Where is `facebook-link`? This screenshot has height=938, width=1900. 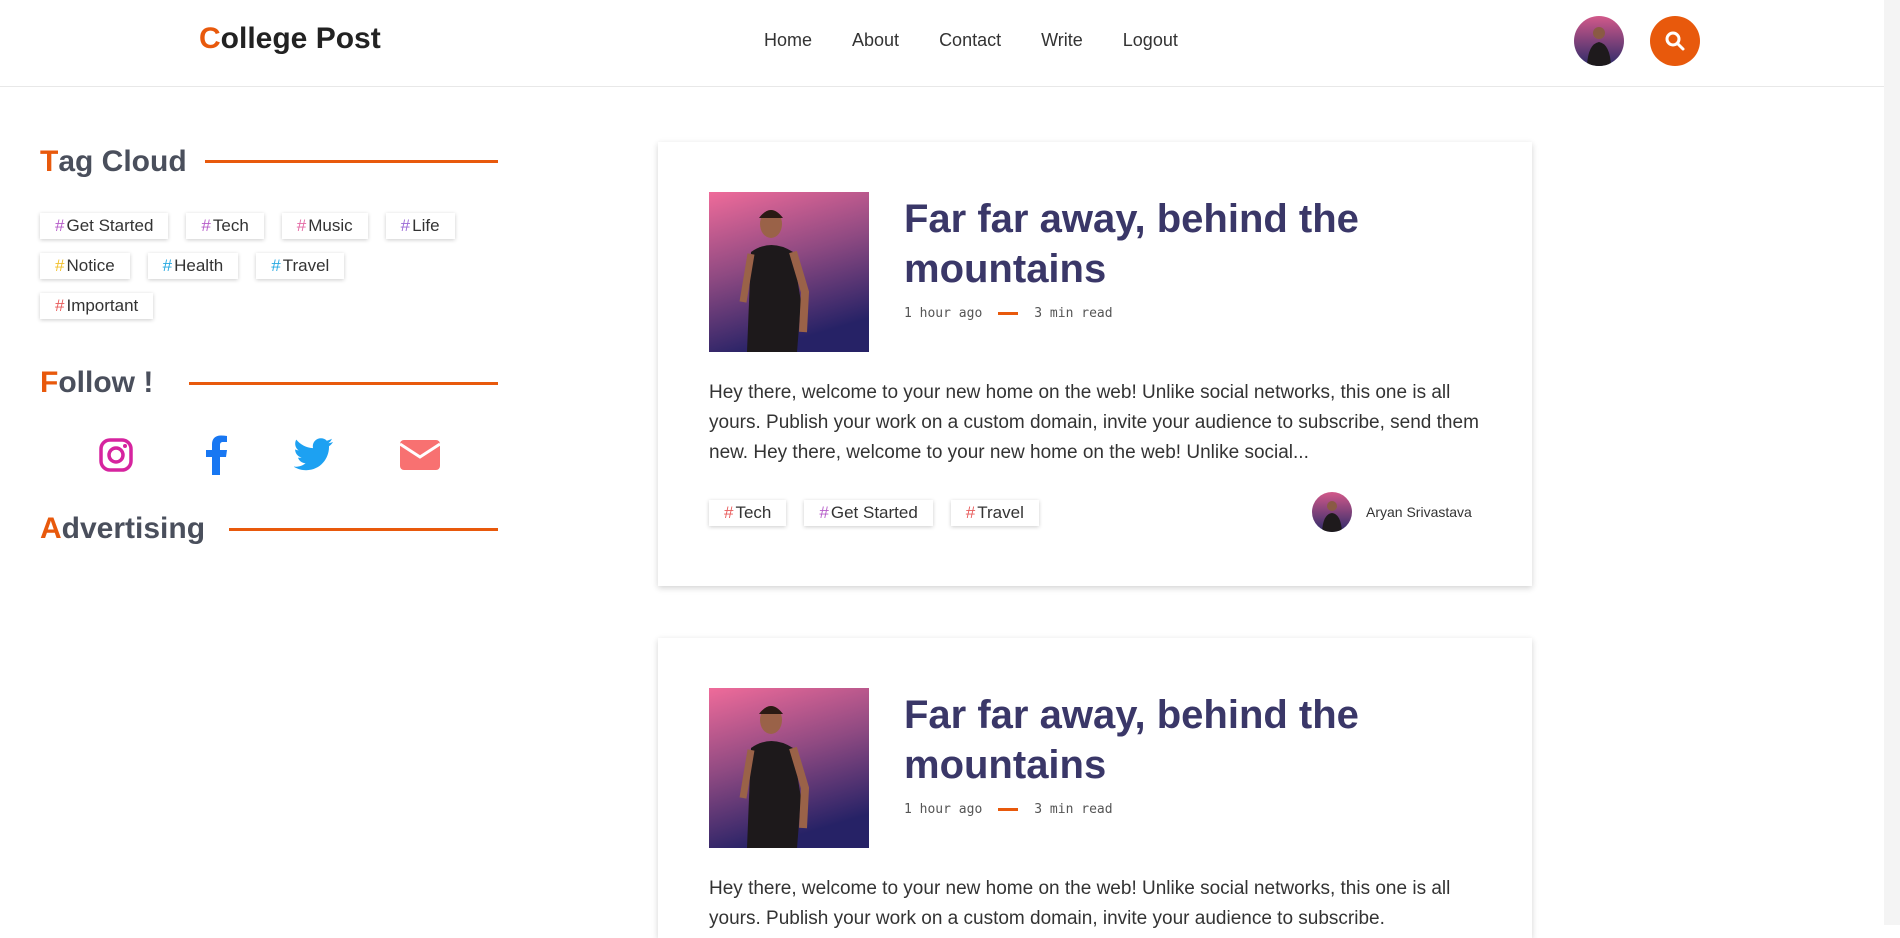
facebook-link is located at coordinates (216, 455).